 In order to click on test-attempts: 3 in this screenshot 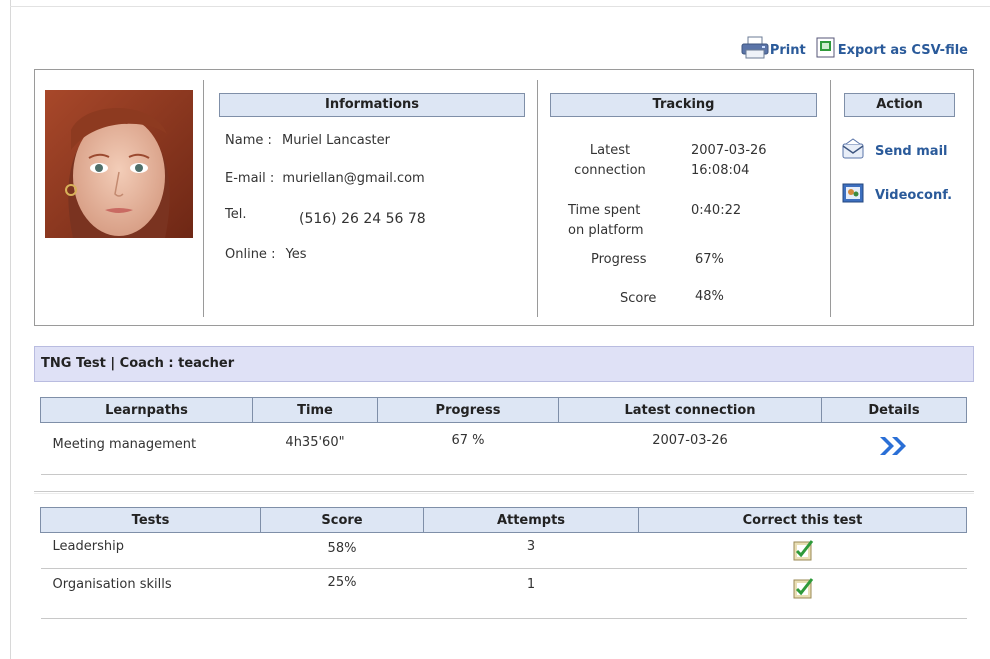, I will do `click(531, 550)`.